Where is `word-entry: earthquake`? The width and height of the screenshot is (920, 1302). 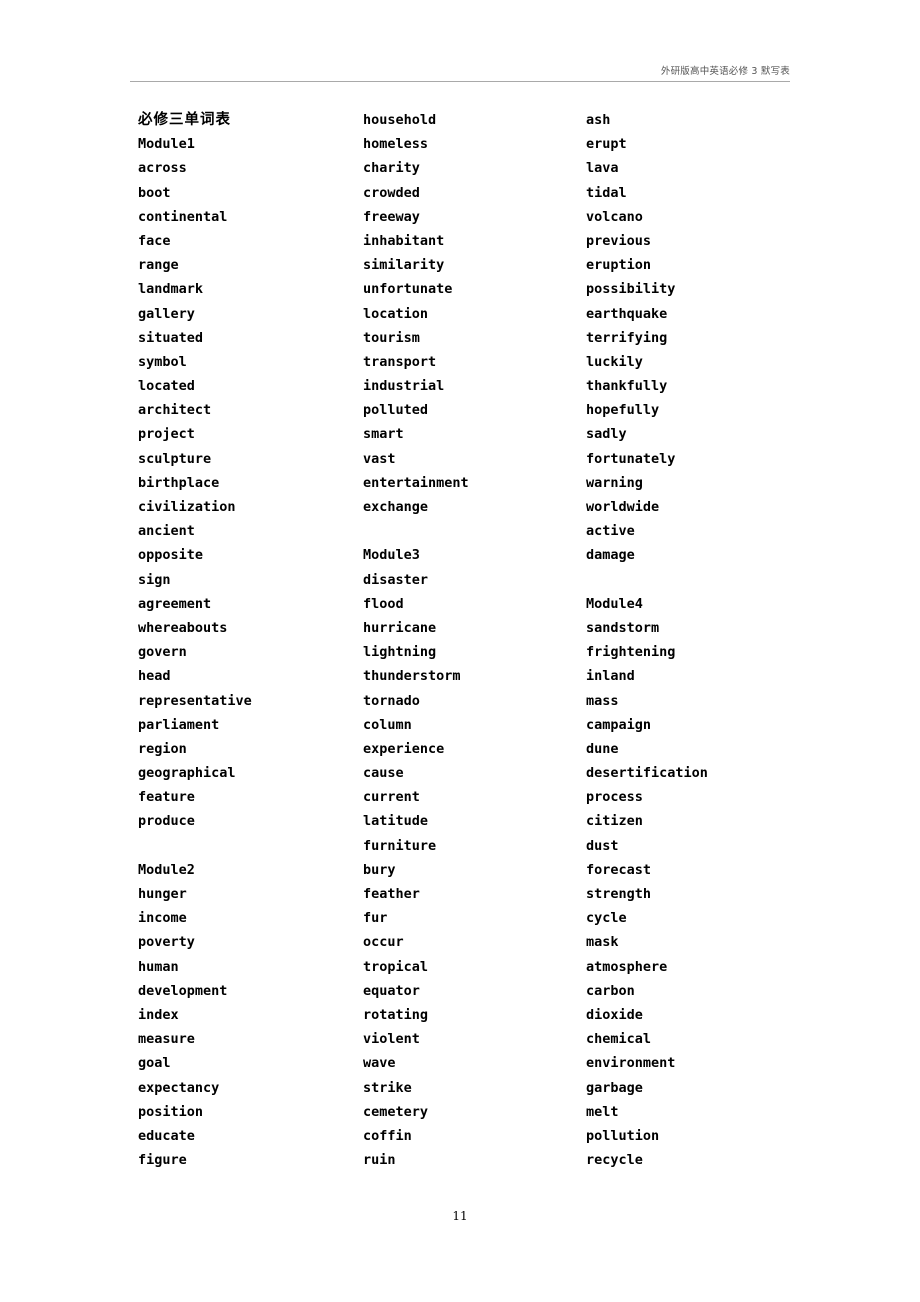 word-entry: earthquake is located at coordinates (627, 313).